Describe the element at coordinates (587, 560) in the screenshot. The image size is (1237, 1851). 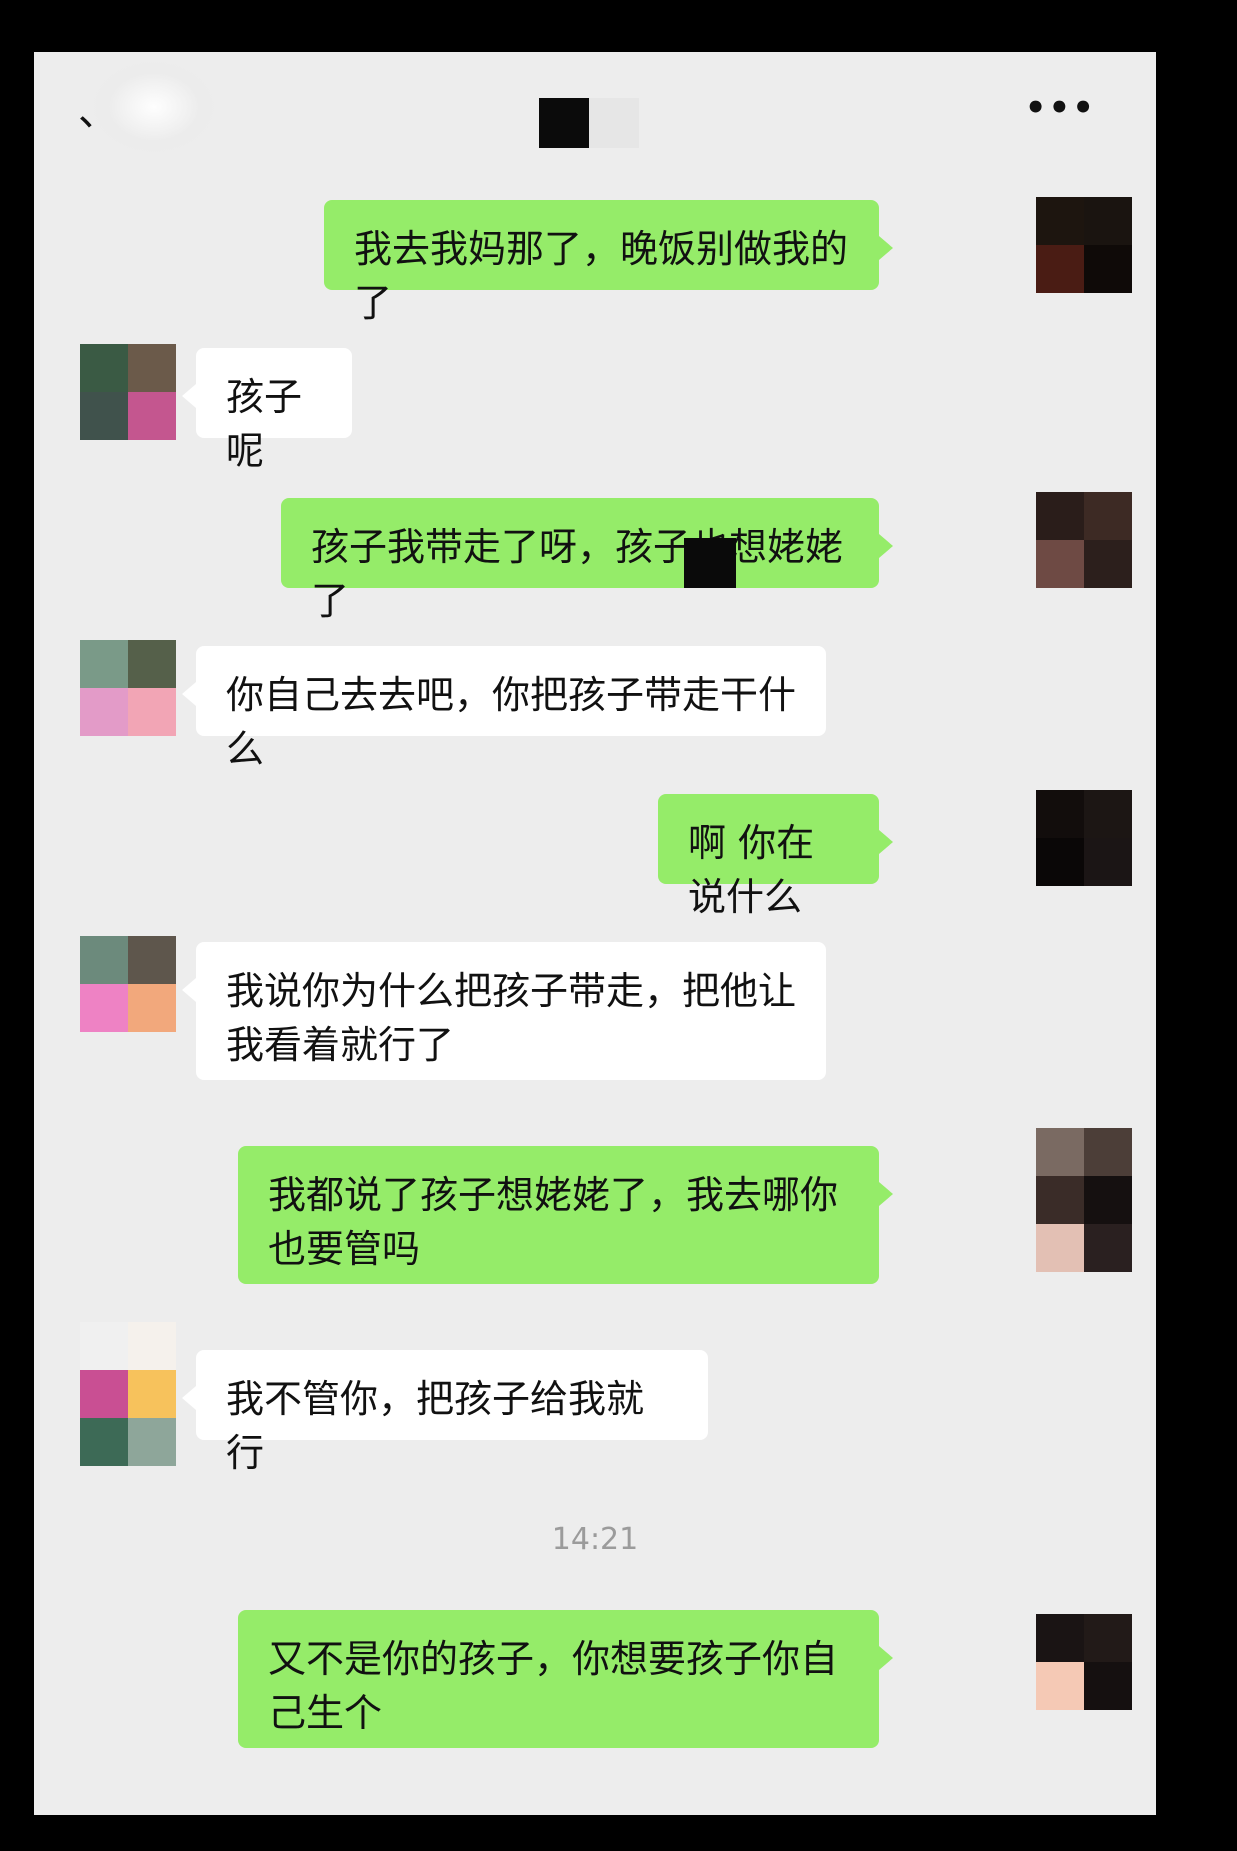
I see `message-bubble-sent: 孩子我带走了呀，孩子也想姥姥了` at that location.